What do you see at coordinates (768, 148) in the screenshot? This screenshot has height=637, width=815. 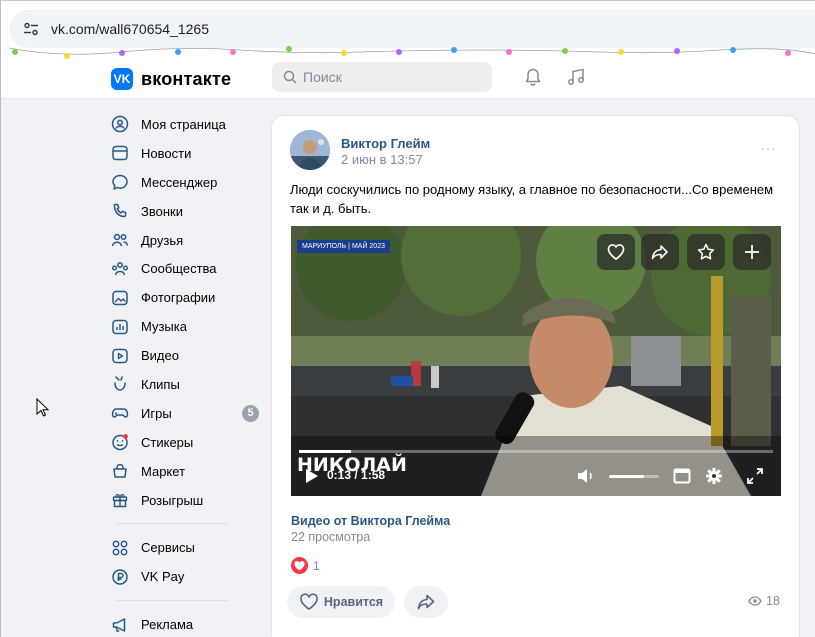 I see `post-more-menu: ···` at bounding box center [768, 148].